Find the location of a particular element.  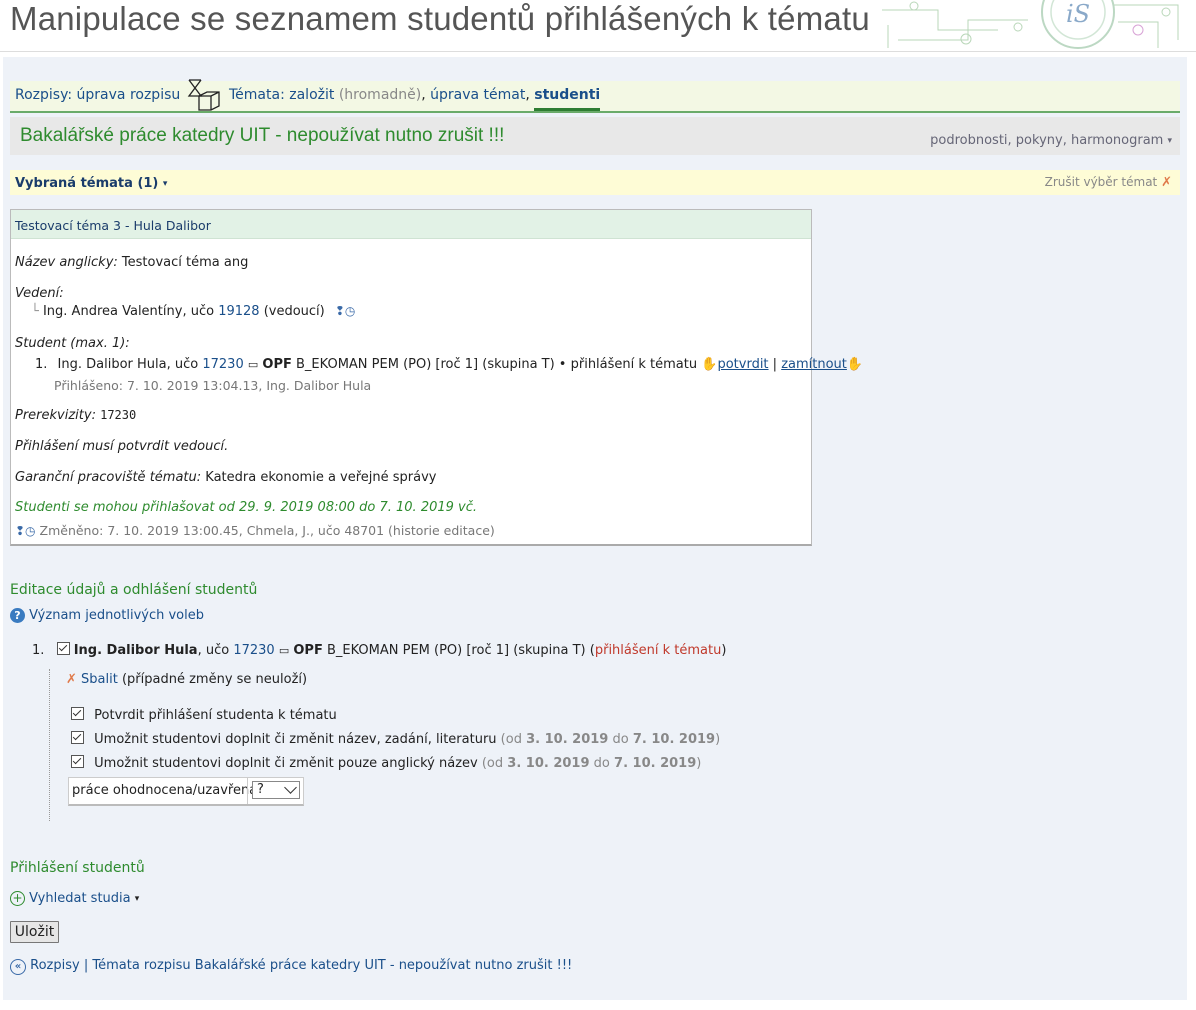

header-divider is located at coordinates (598, 51).